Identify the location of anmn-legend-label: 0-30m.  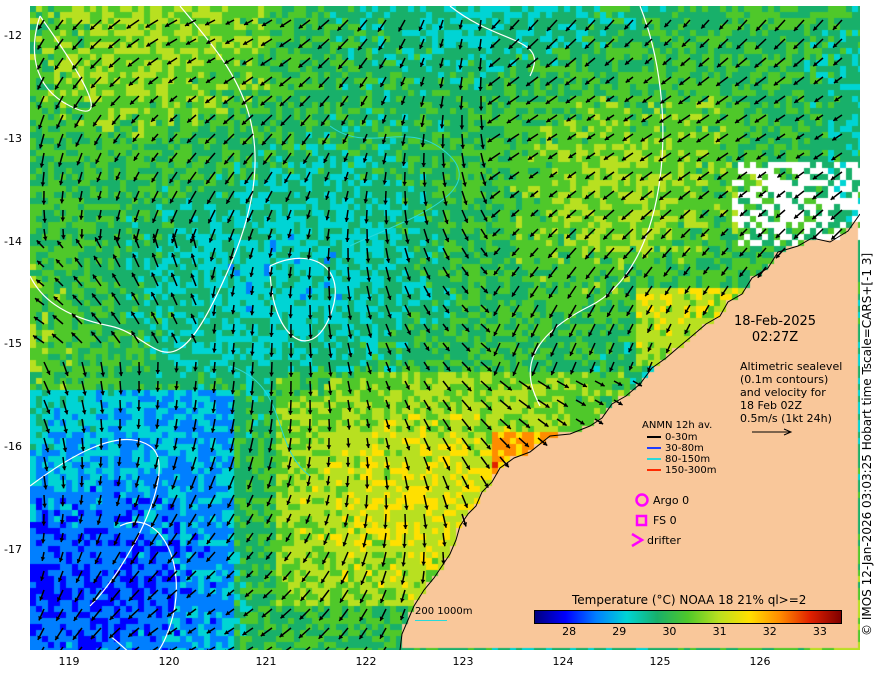
(681, 437).